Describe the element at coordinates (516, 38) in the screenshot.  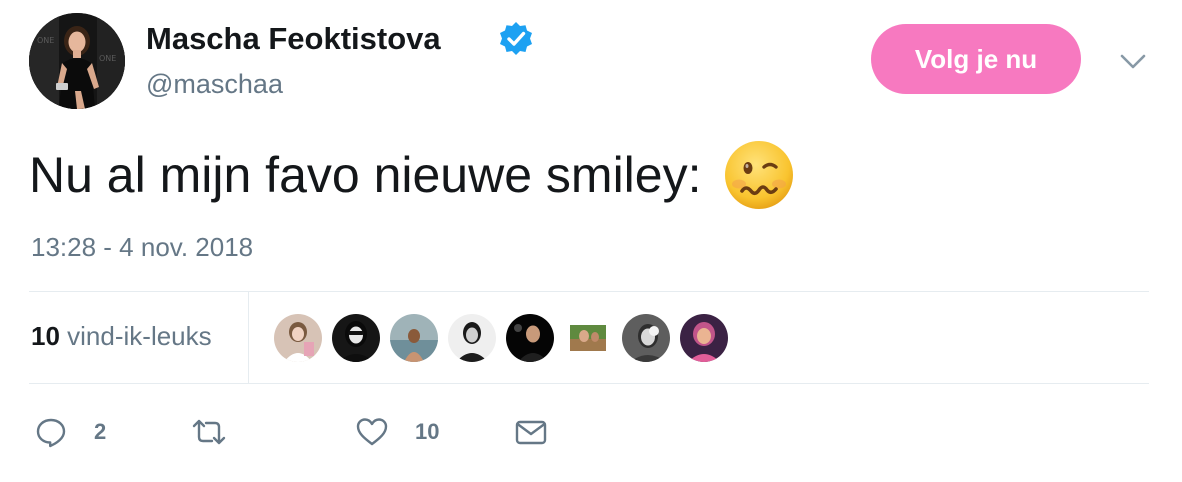
I see `verified-badge-icon` at that location.